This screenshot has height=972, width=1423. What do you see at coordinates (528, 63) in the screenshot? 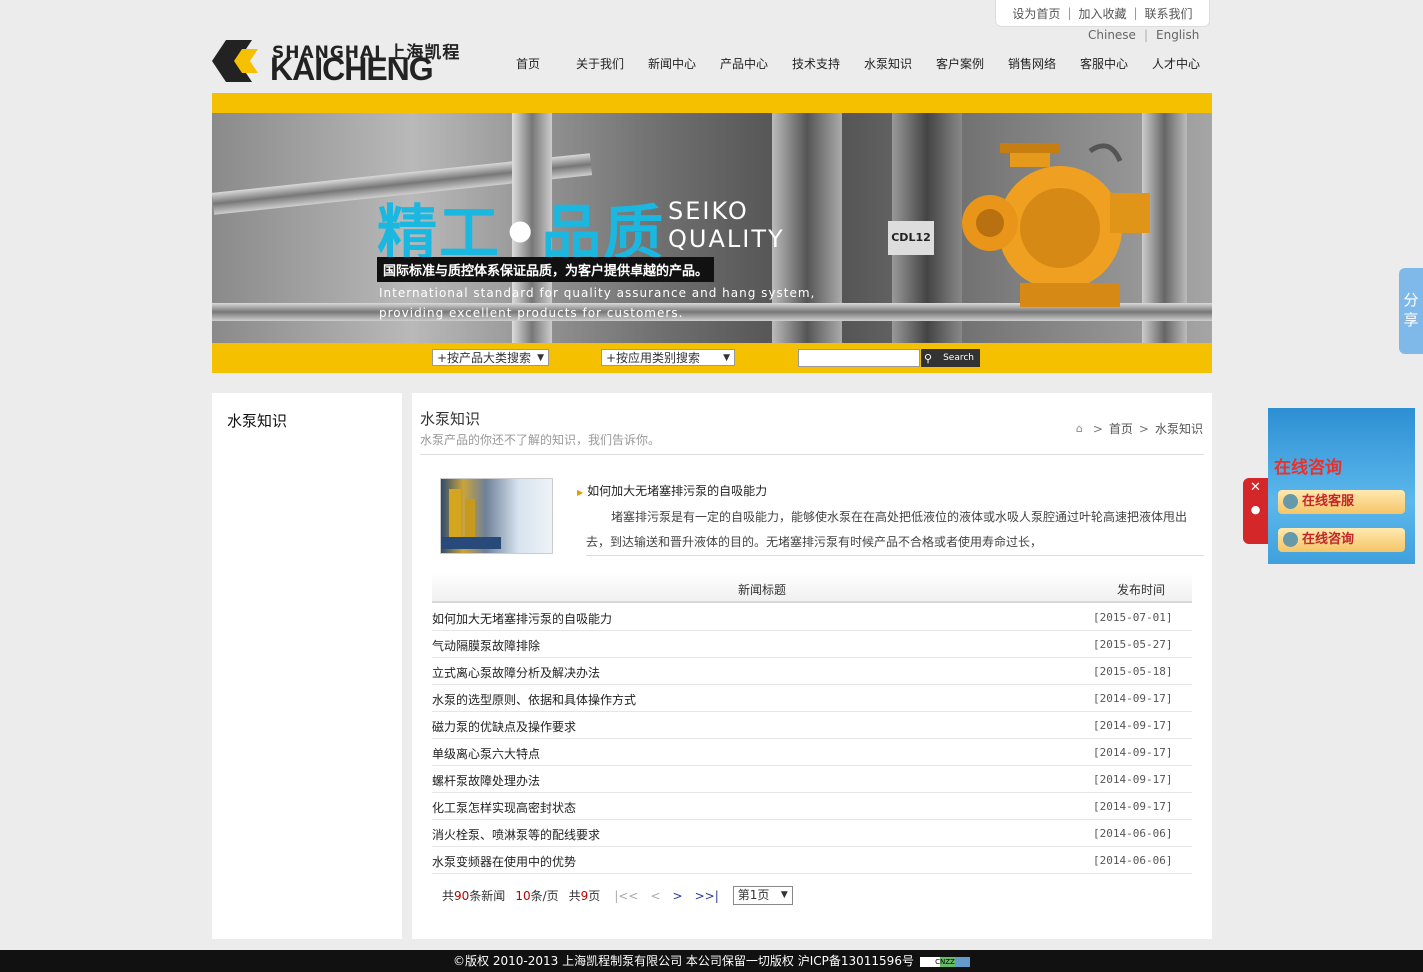
I see `nav-home: 首页` at bounding box center [528, 63].